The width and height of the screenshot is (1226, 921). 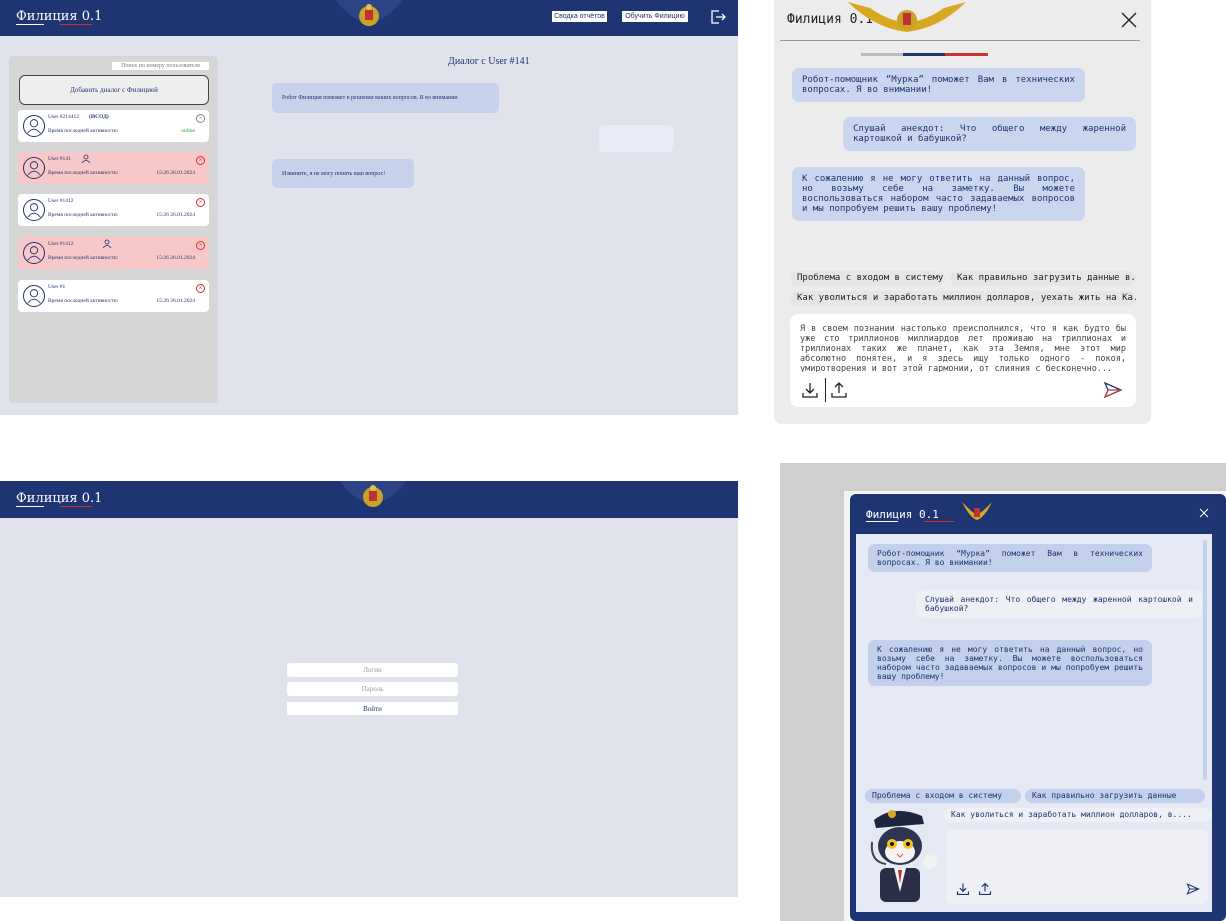 What do you see at coordinates (99, 117) in the screenshot?
I see `user-tag: (ИСОД)` at bounding box center [99, 117].